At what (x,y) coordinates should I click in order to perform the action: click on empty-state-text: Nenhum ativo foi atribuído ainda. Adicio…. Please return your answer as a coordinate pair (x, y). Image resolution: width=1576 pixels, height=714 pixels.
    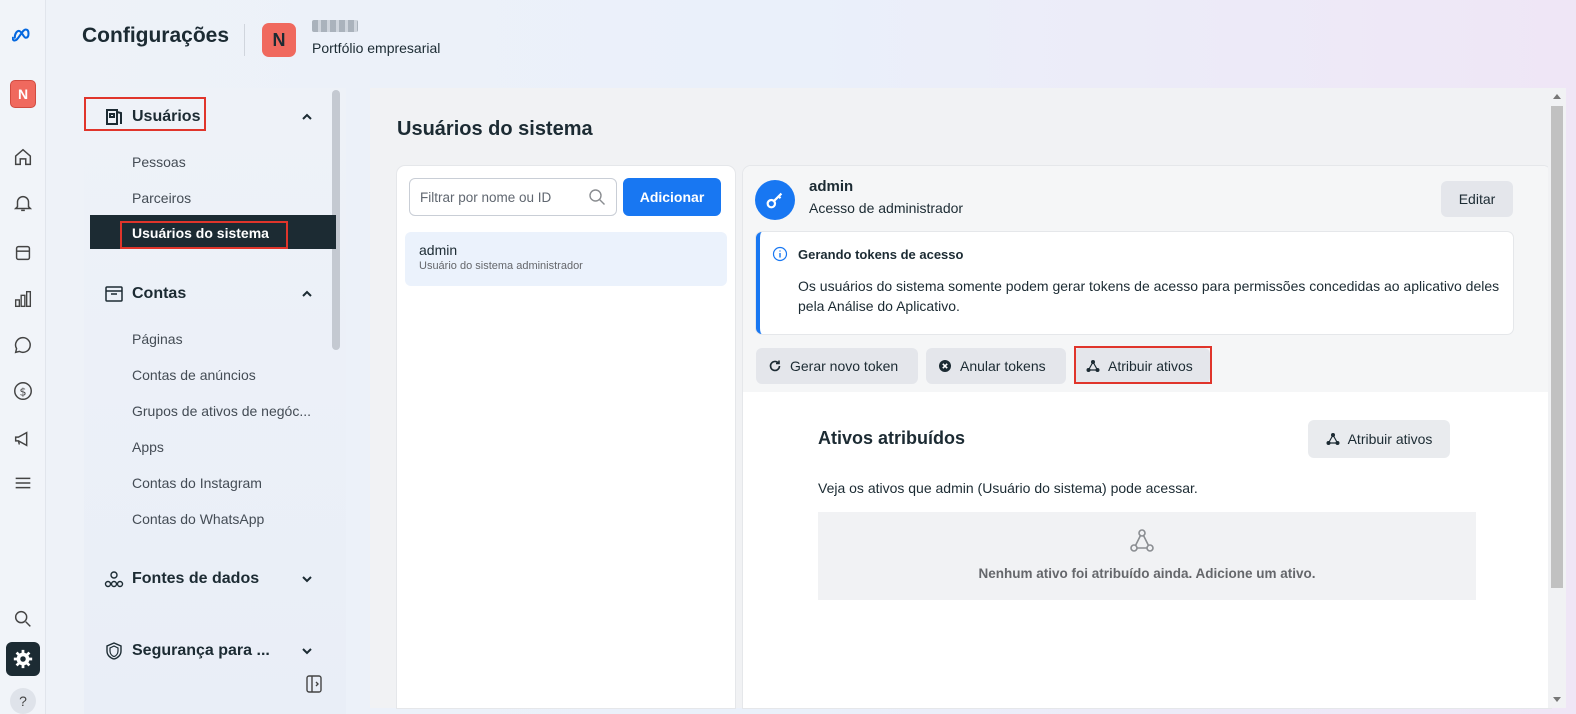
    Looking at the image, I should click on (1147, 573).